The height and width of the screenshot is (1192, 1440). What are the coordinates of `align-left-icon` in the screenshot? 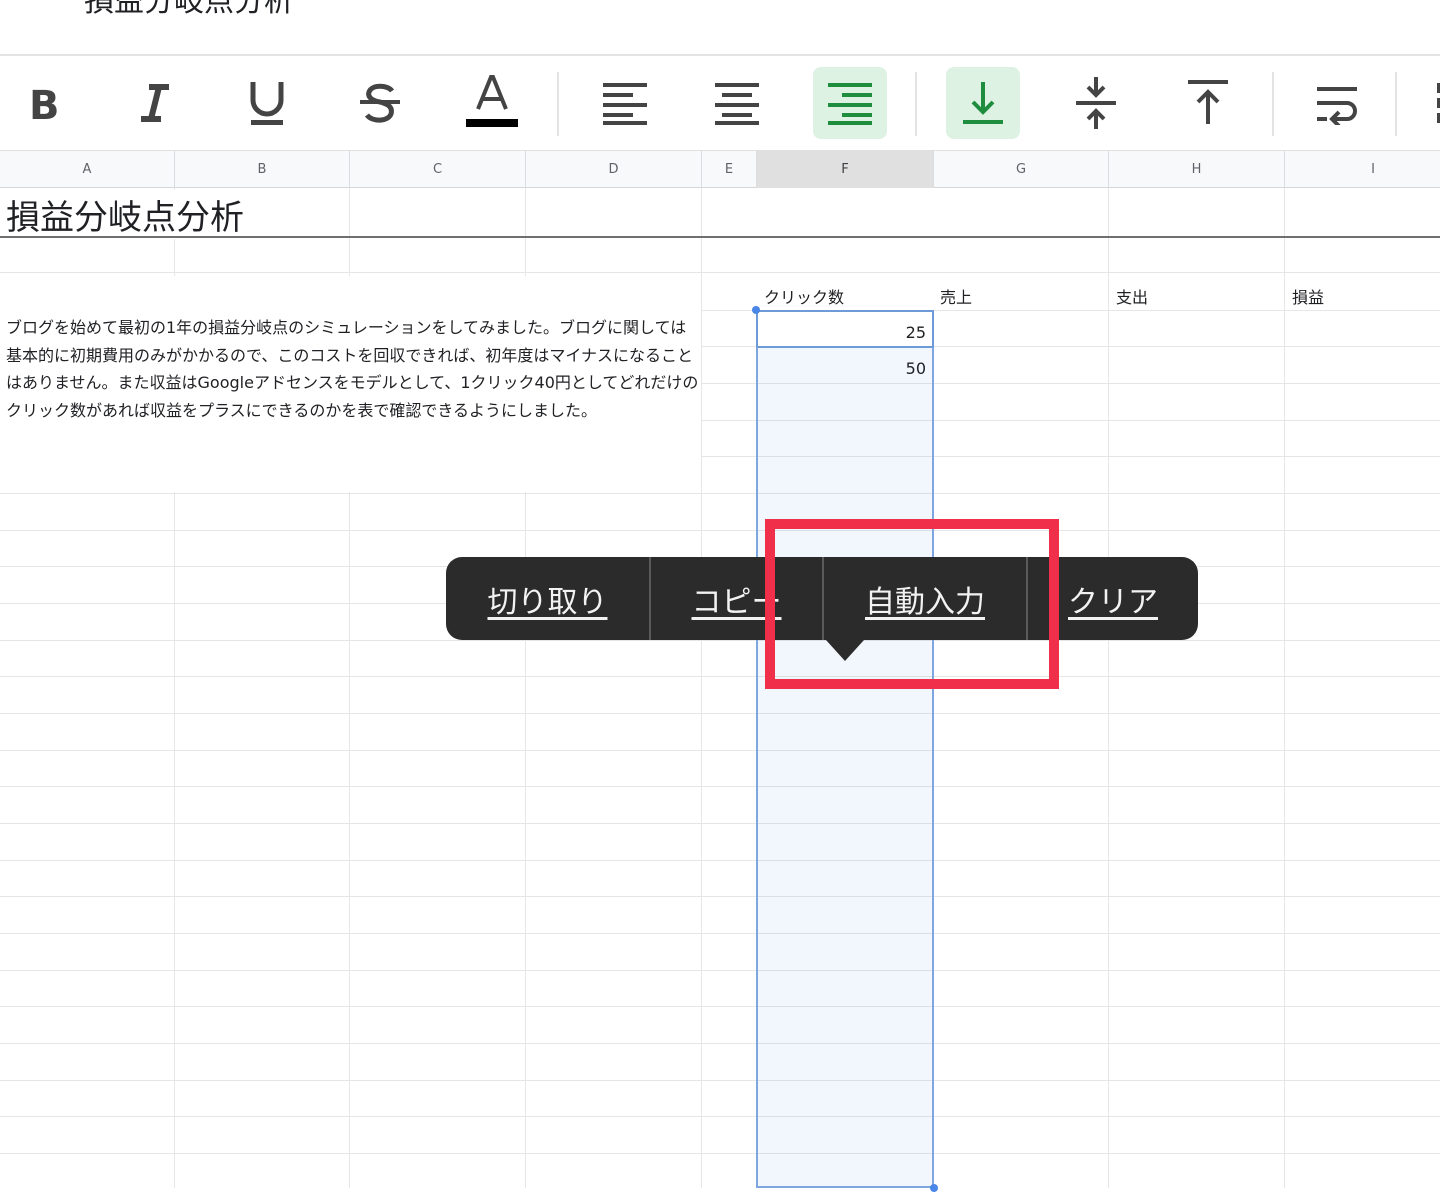 It's located at (625, 104).